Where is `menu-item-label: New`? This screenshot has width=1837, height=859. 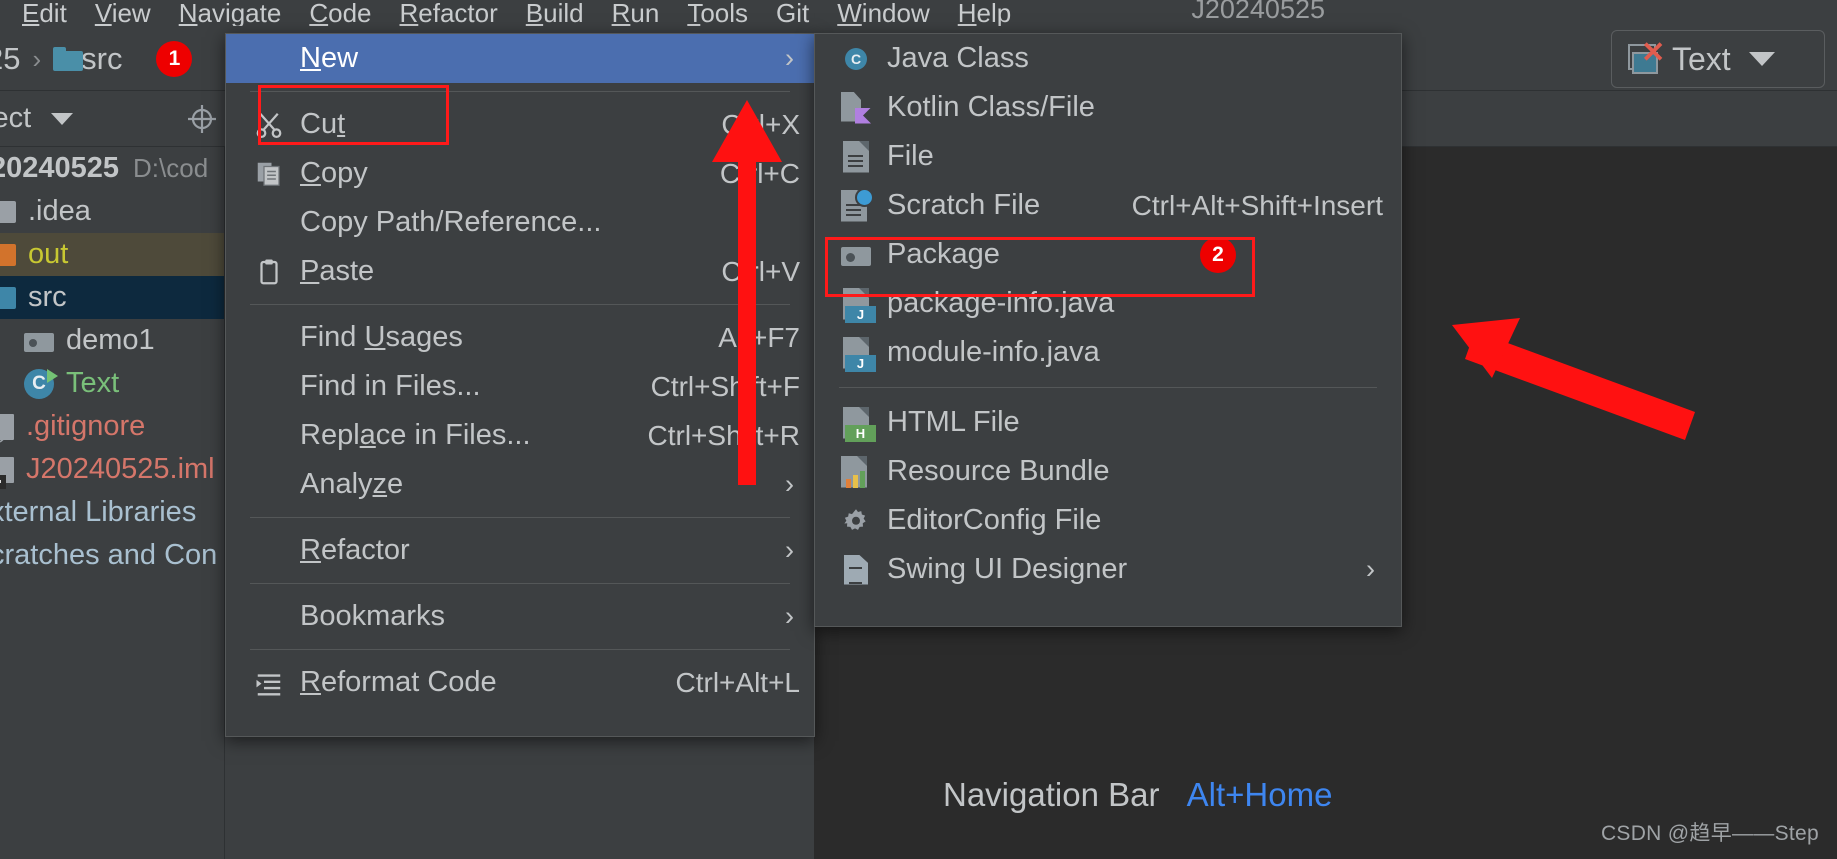 menu-item-label: New is located at coordinates (329, 58).